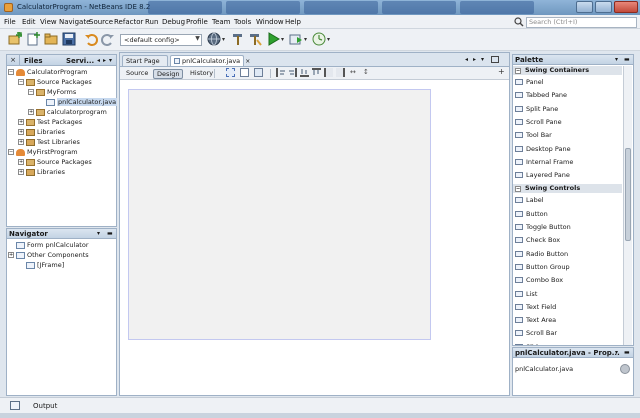 Image resolution: width=640 pixels, height=418 pixels. I want to click on configuration-select: <default config>, so click(161, 40).